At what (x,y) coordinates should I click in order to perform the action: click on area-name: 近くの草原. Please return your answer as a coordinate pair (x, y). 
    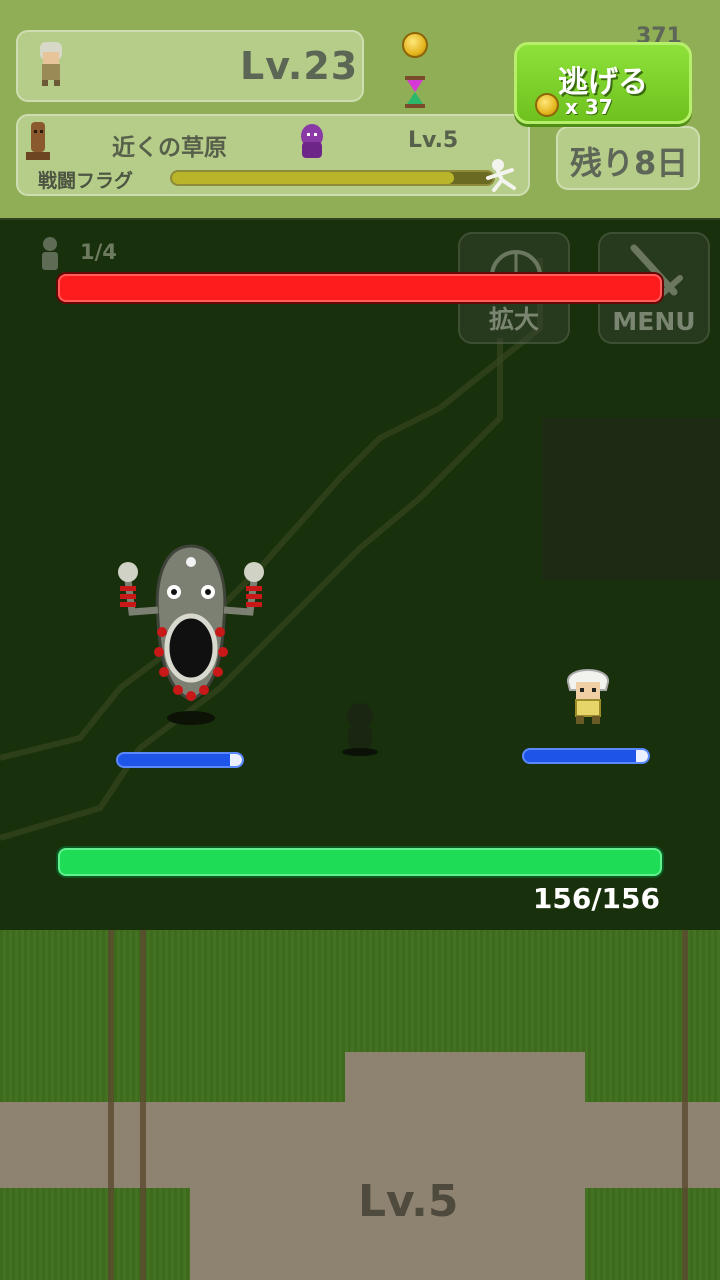
    Looking at the image, I should click on (169, 148).